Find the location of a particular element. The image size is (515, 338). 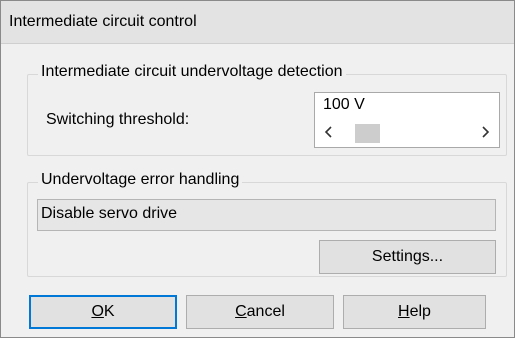

help-mnemonic: H is located at coordinates (404, 311).